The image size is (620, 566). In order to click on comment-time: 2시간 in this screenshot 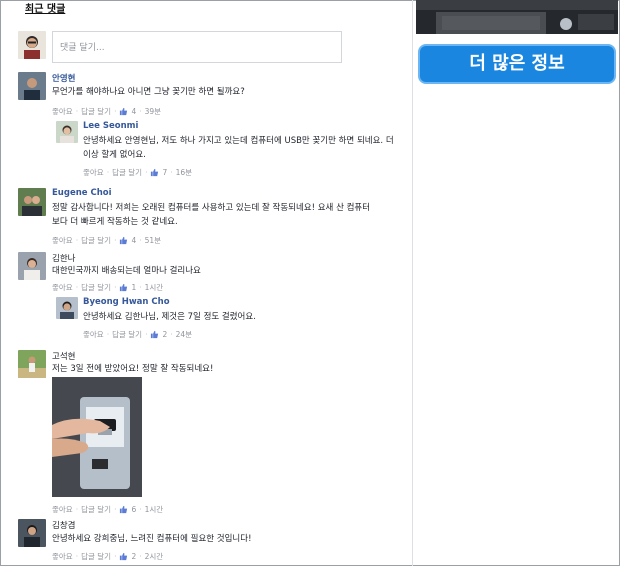, I will do `click(154, 556)`.